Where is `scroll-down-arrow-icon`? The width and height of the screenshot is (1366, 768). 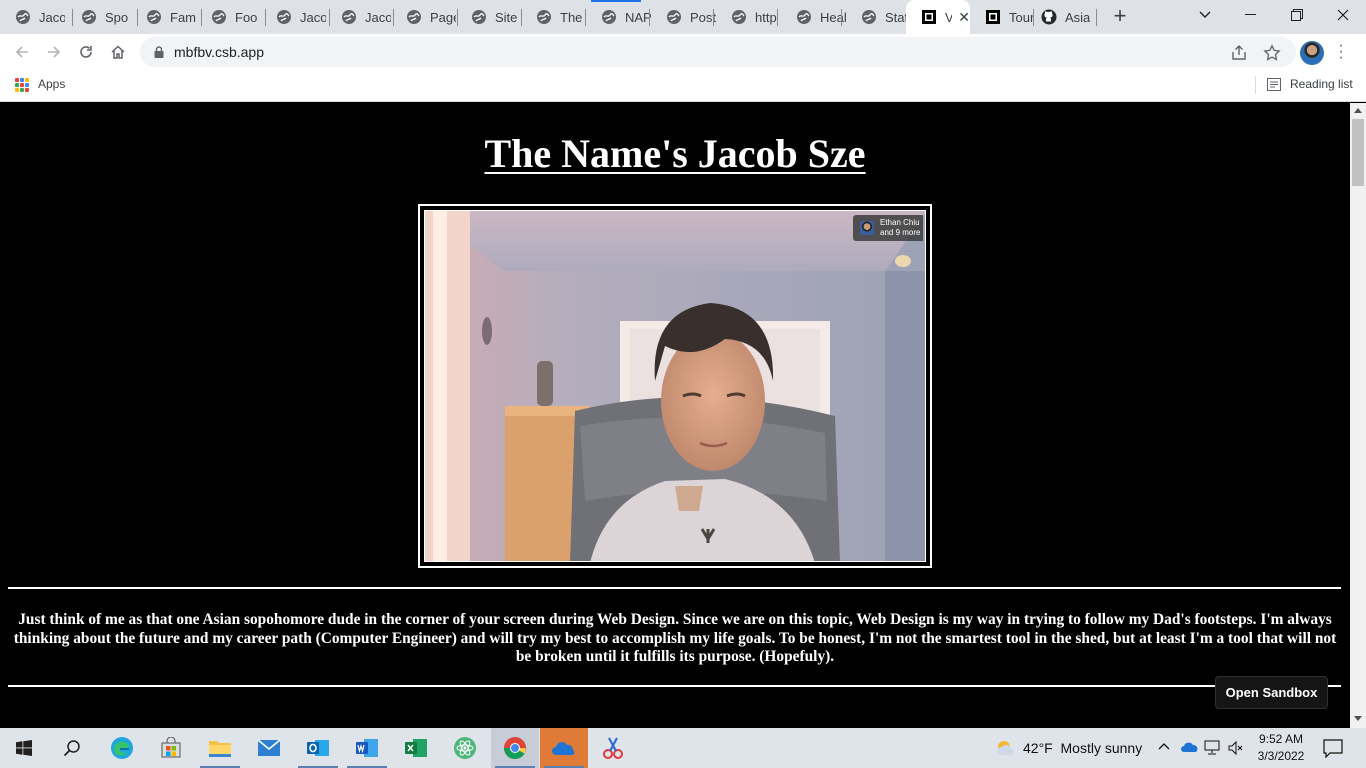 scroll-down-arrow-icon is located at coordinates (1358, 718).